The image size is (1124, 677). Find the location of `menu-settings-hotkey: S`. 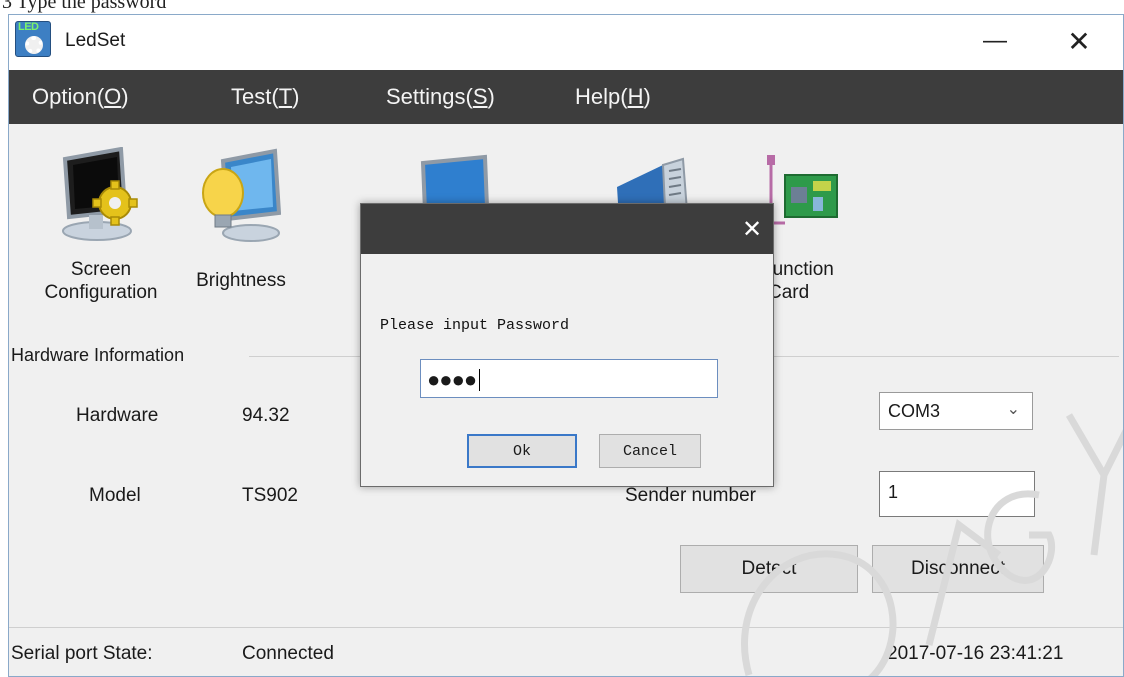

menu-settings-hotkey: S is located at coordinates (480, 96).